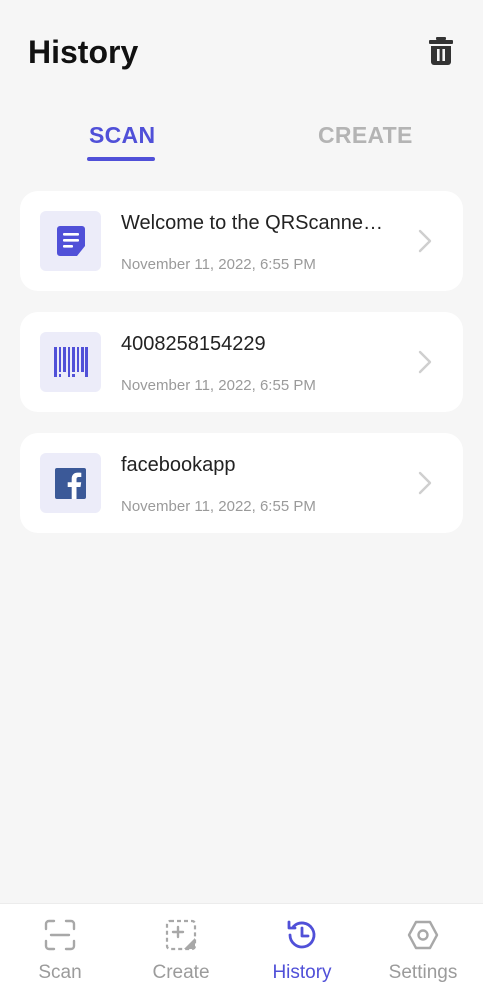 The image size is (483, 1001). I want to click on tab-bar: SCAN CREATE, so click(241, 139).